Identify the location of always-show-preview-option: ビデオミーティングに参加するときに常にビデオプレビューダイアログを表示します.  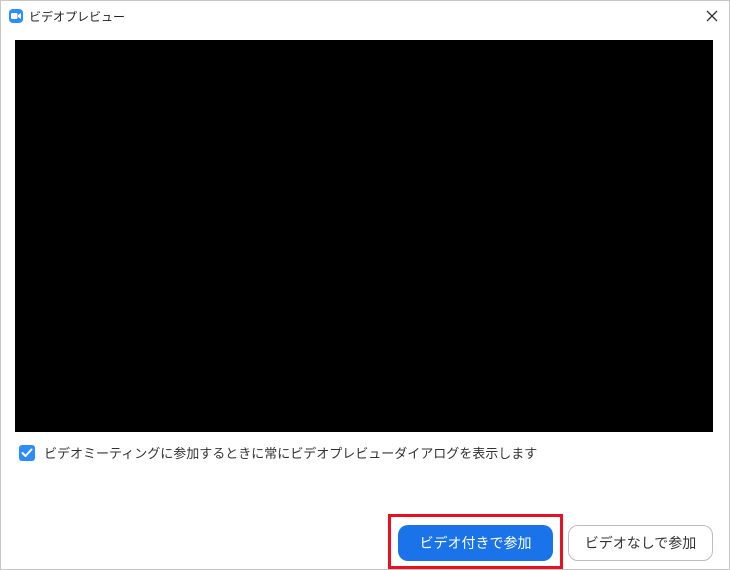
(278, 452).